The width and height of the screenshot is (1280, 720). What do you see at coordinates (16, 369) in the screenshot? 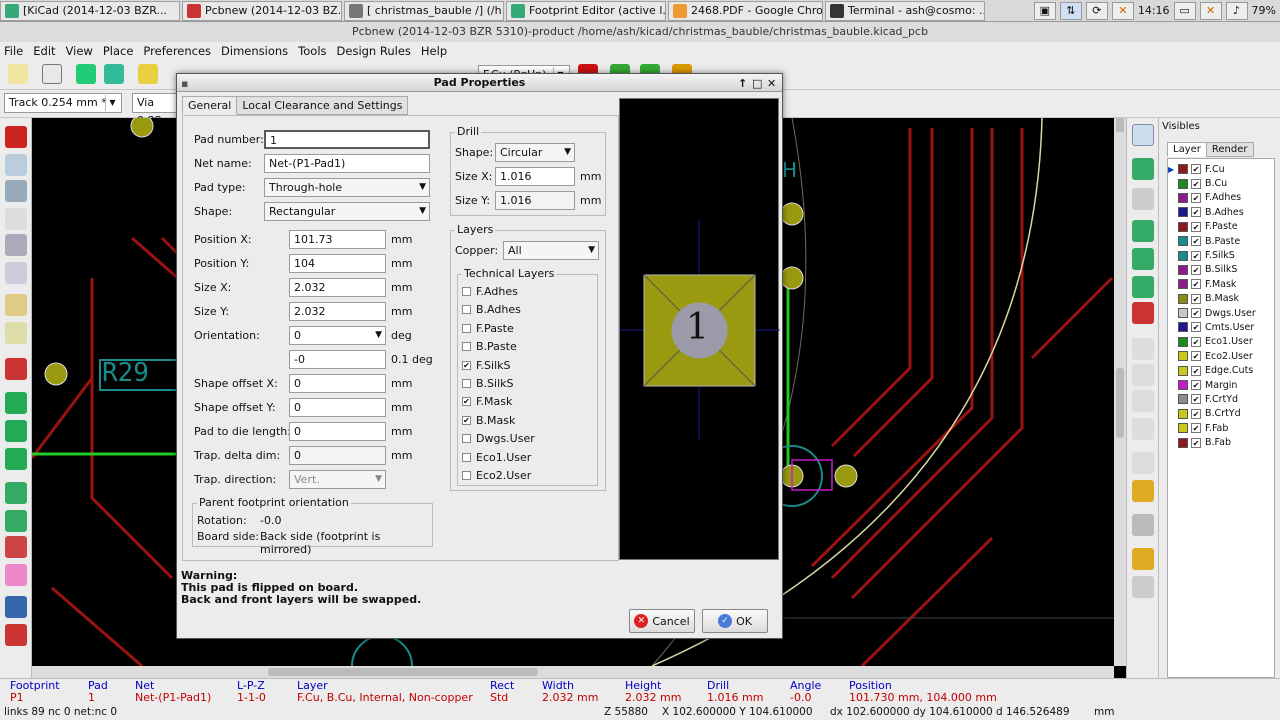
I see `auto-delete-track-icon` at bounding box center [16, 369].